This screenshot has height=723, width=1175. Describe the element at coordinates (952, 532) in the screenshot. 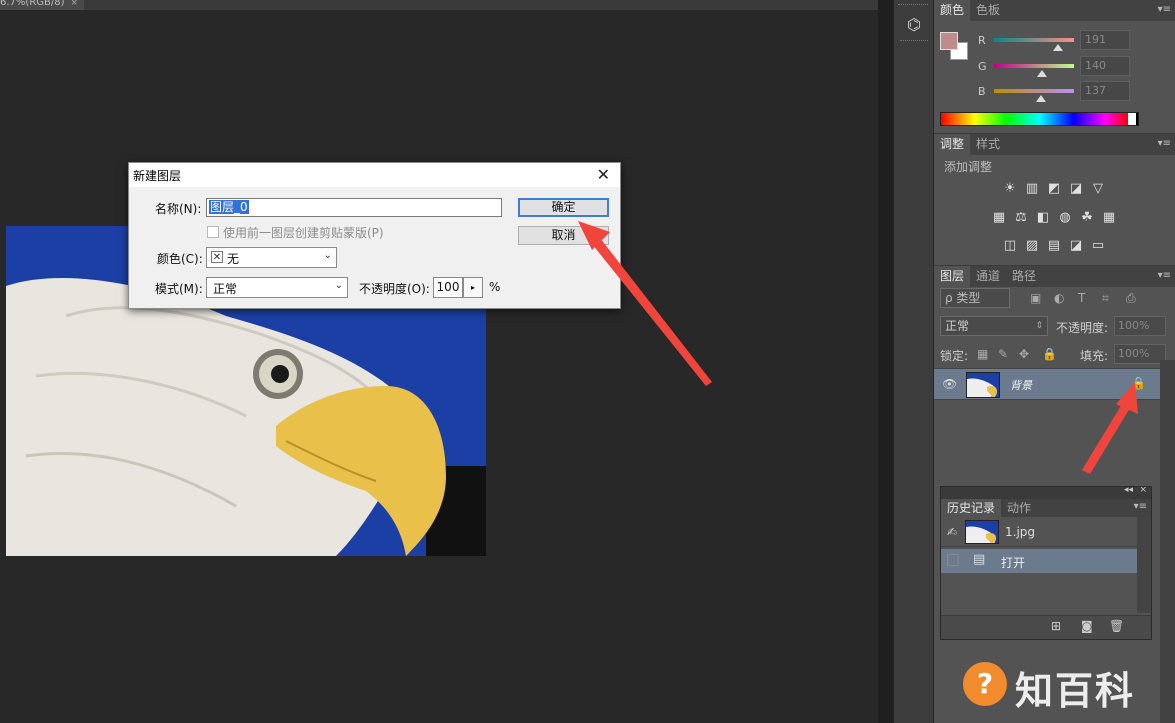

I see `history-brush-icon: ✍` at that location.